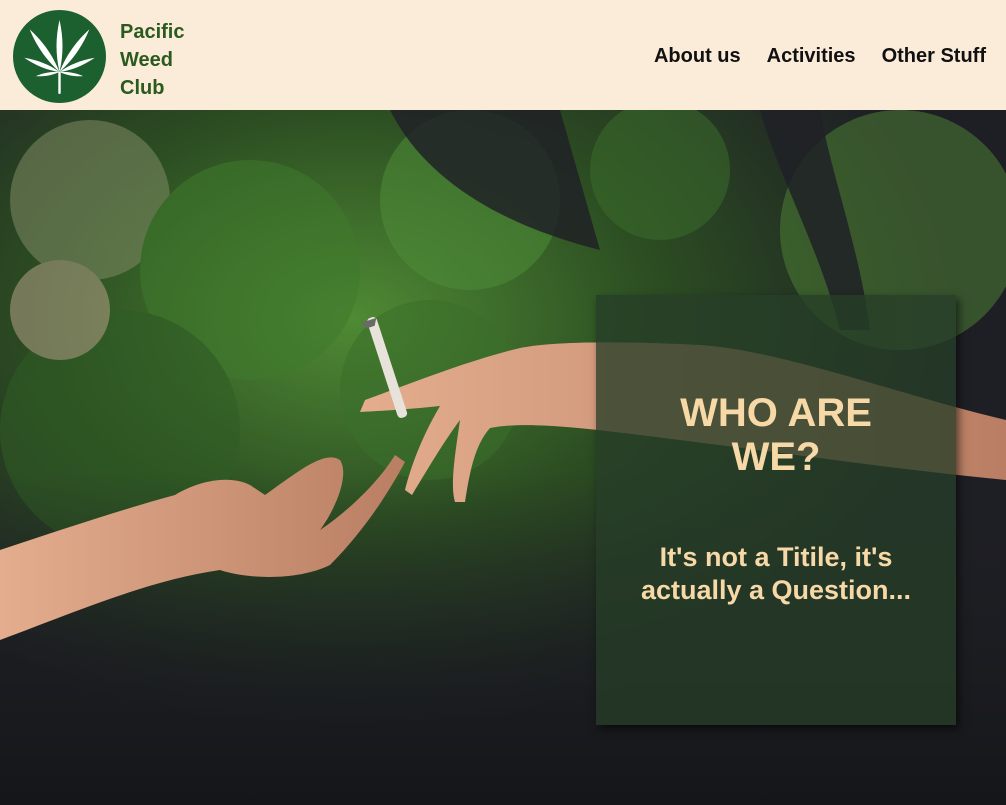  I want to click on brand-line-3: Club, so click(142, 88).